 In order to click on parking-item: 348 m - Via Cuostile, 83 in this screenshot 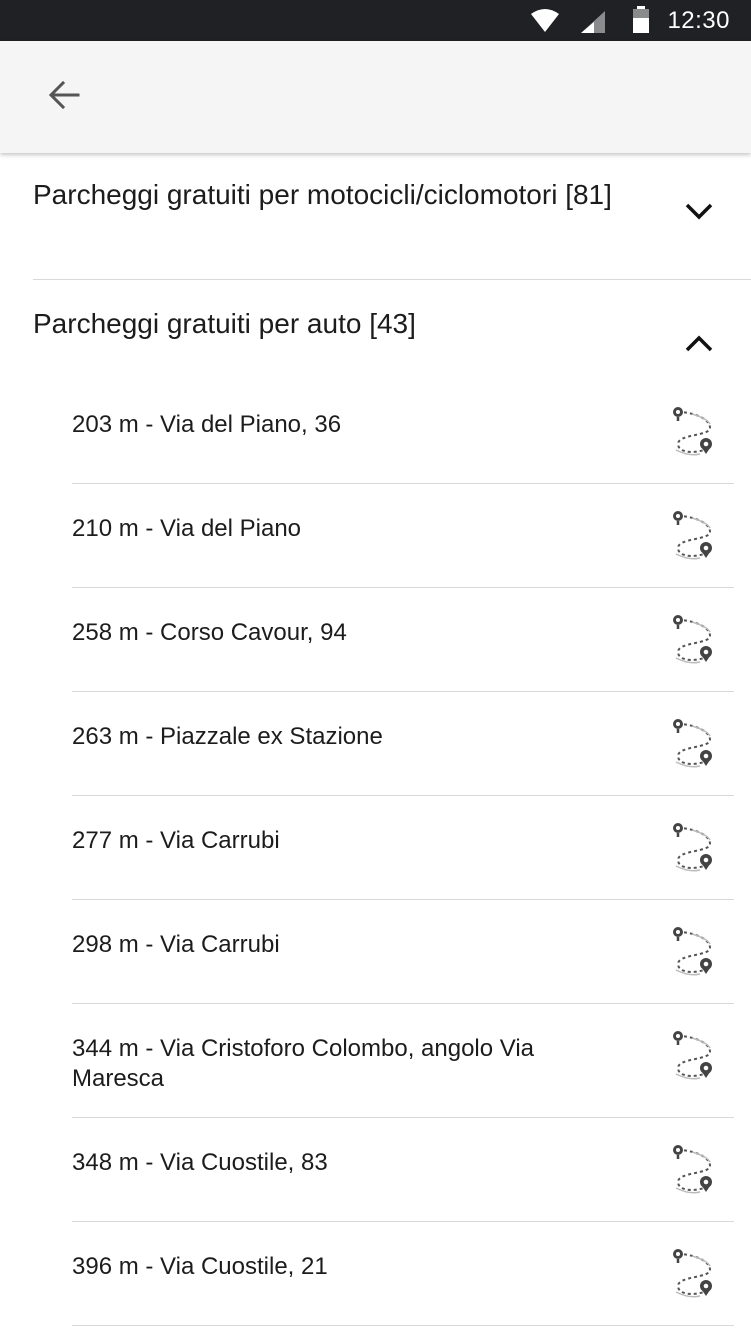, I will do `click(375, 1170)`.